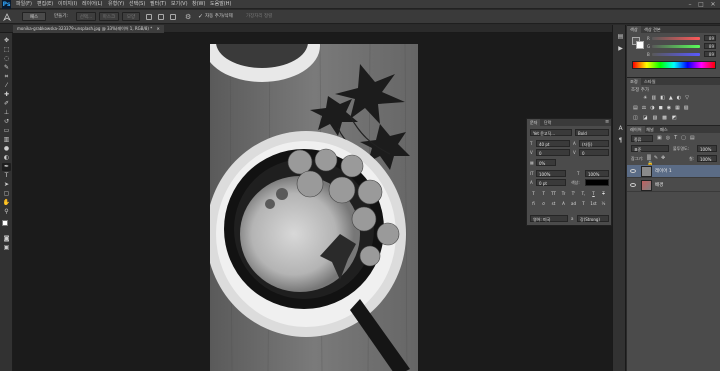  What do you see at coordinates (675, 118) in the screenshot?
I see `adjustment-icons-row-3: ◫◪▨▩◩` at bounding box center [675, 118].